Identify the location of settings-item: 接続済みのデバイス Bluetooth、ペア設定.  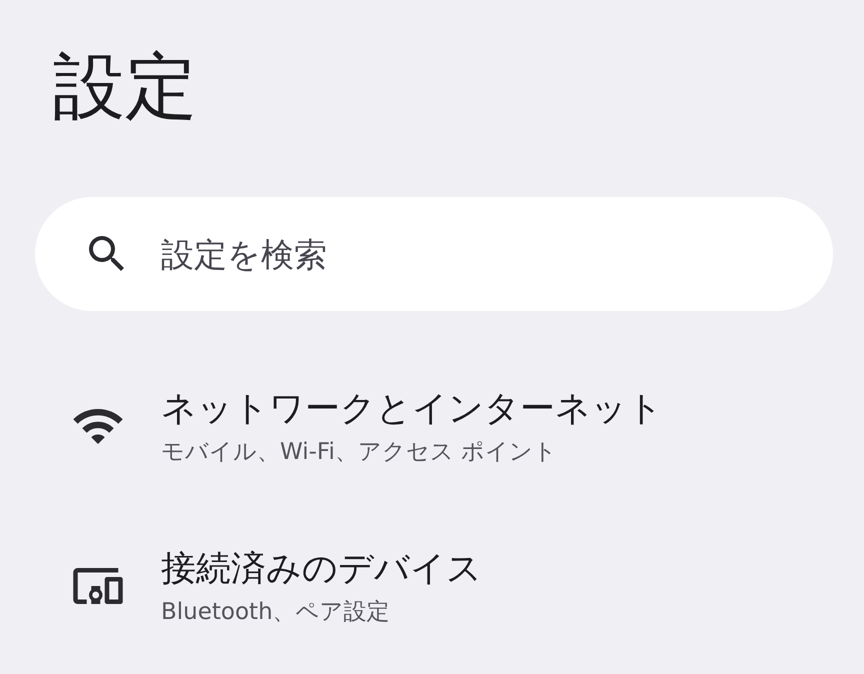
(434, 586).